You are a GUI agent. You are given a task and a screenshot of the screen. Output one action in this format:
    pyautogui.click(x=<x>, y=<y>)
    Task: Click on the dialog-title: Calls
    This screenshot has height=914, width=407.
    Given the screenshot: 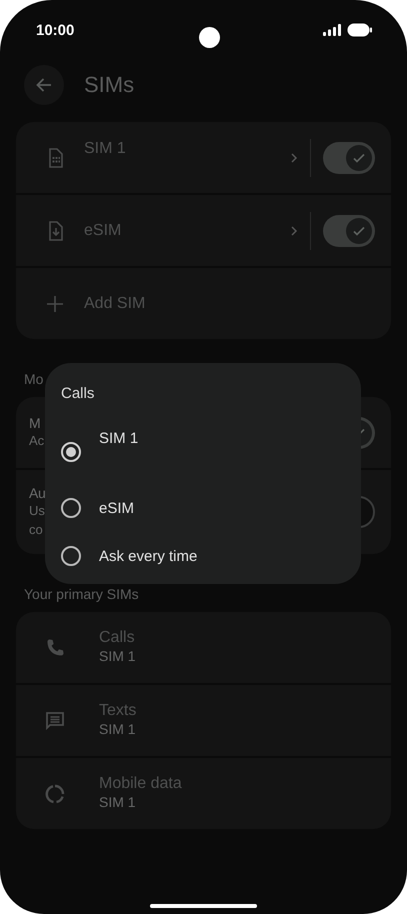 What is the action you would take?
    pyautogui.click(x=78, y=393)
    